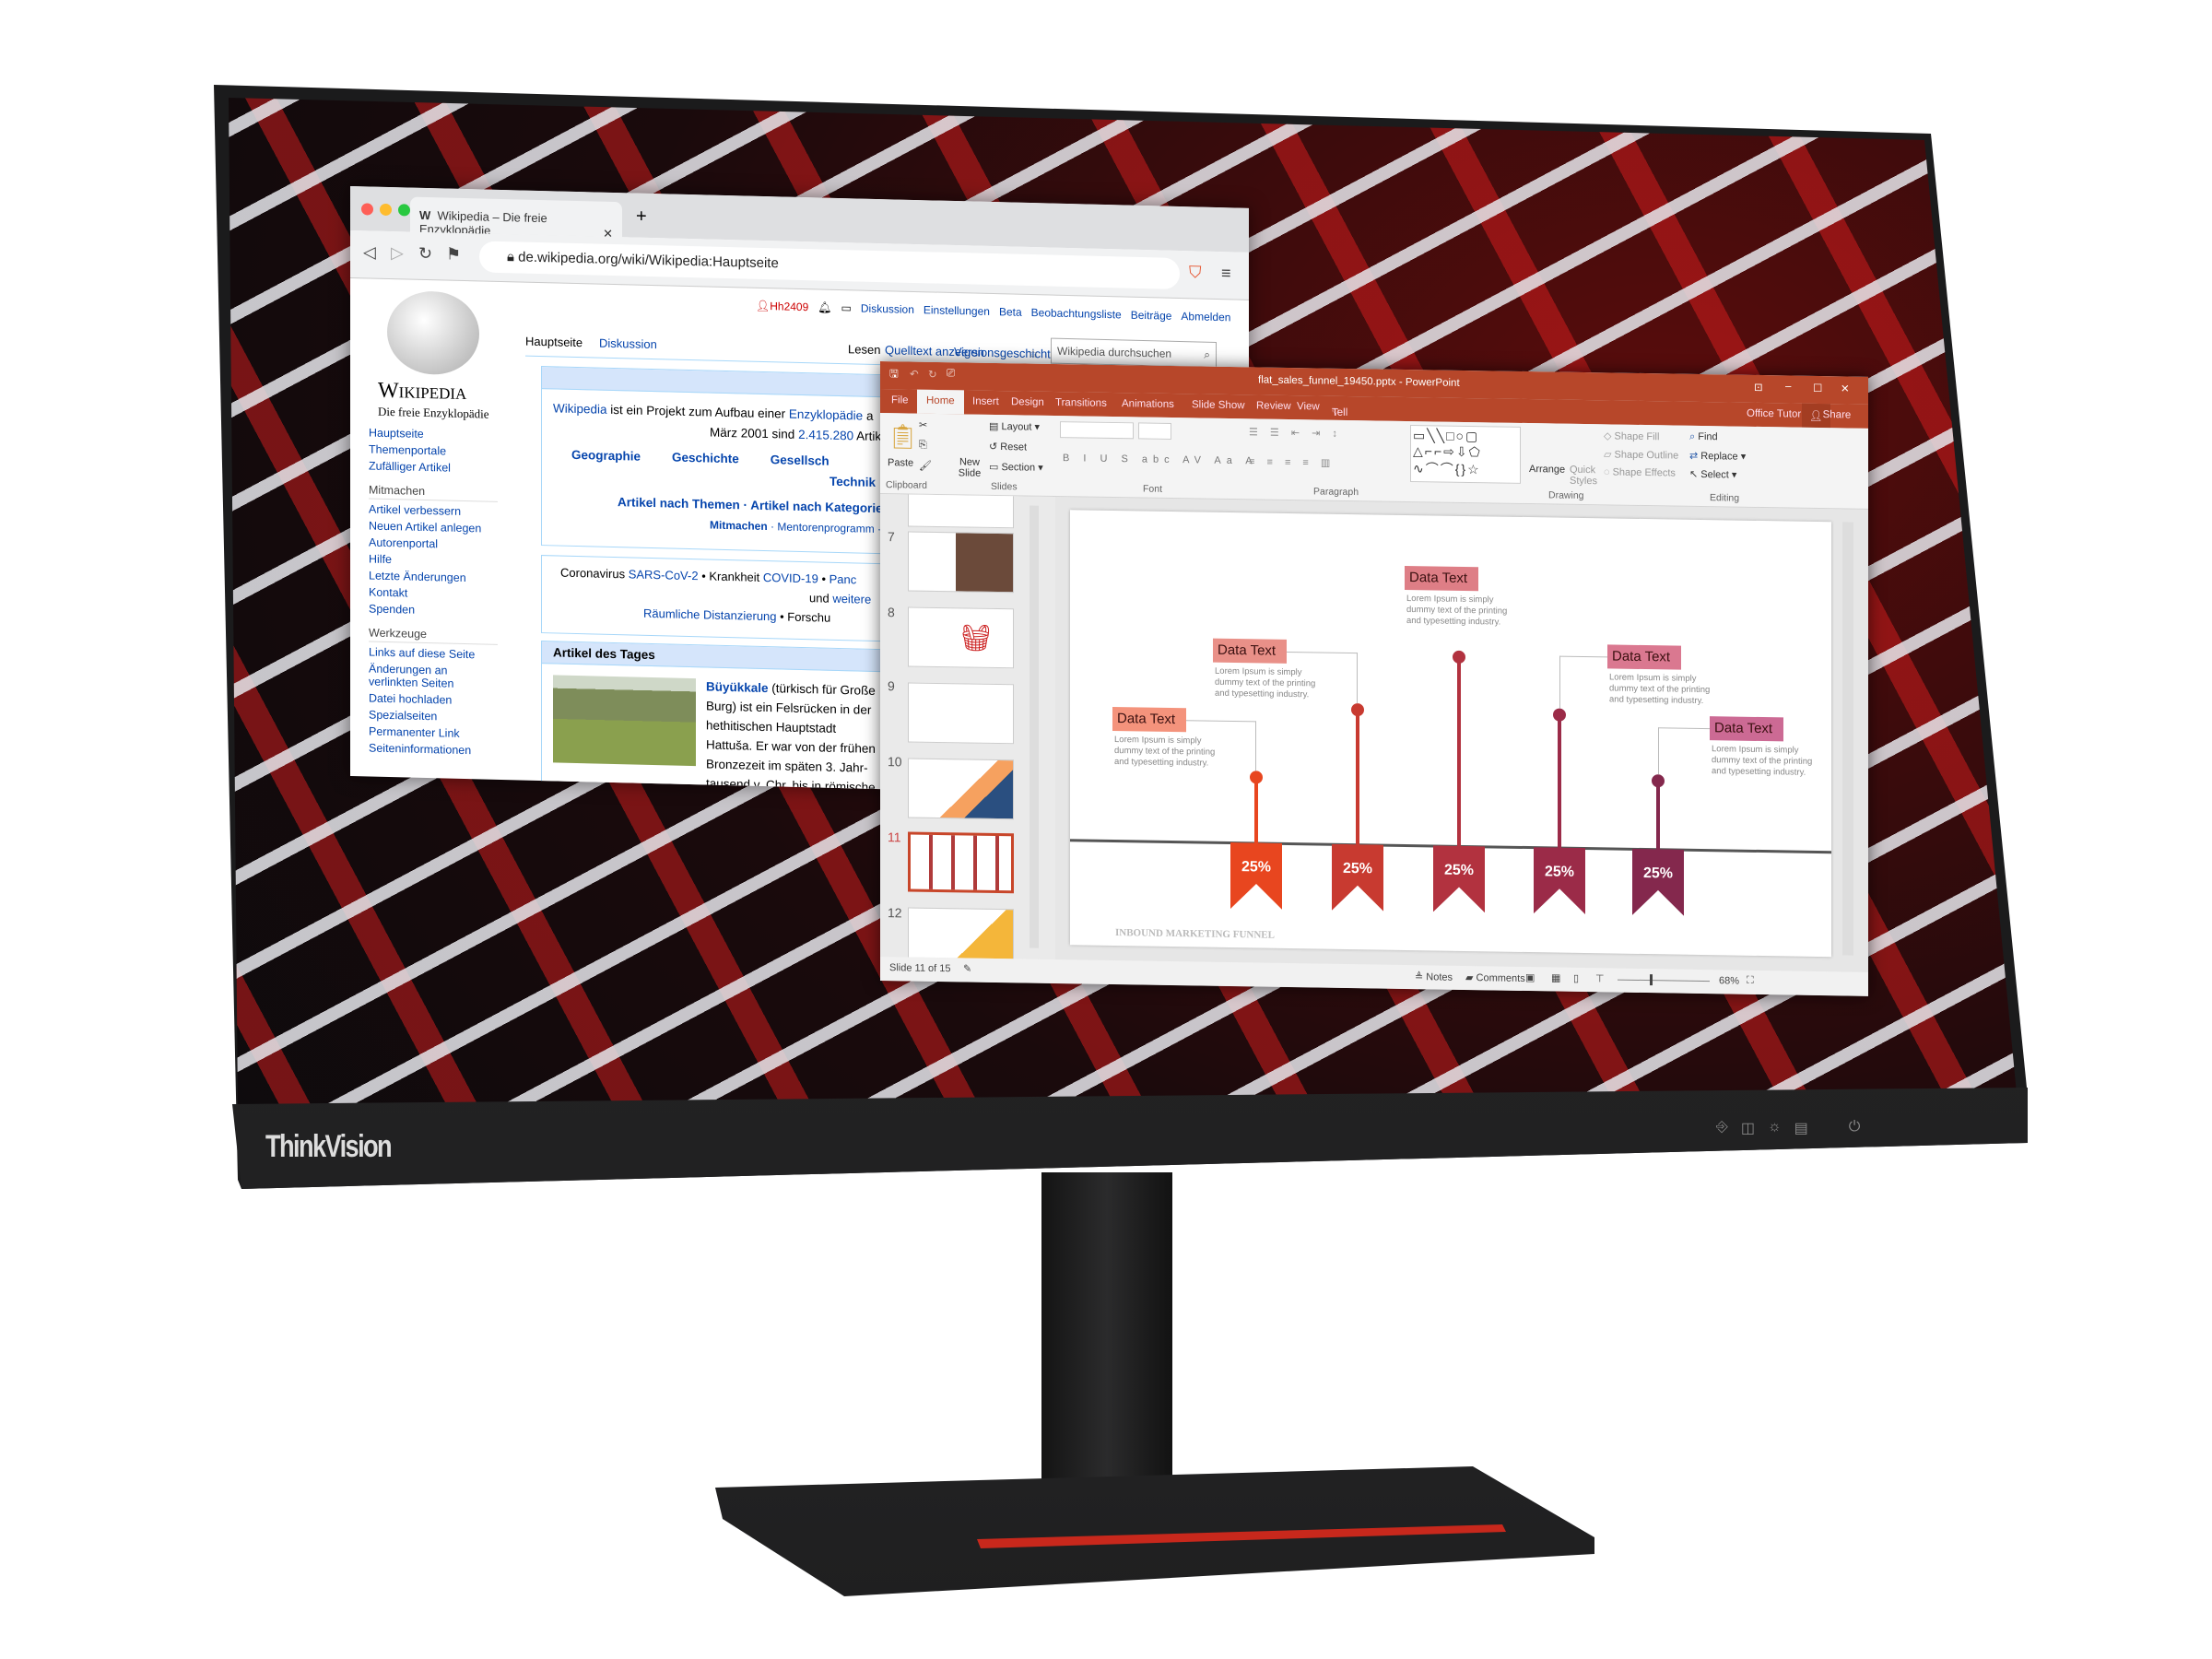 The height and width of the screenshot is (1659, 2212). I want to click on portal-gesellschaft: Gesellsch, so click(800, 461).